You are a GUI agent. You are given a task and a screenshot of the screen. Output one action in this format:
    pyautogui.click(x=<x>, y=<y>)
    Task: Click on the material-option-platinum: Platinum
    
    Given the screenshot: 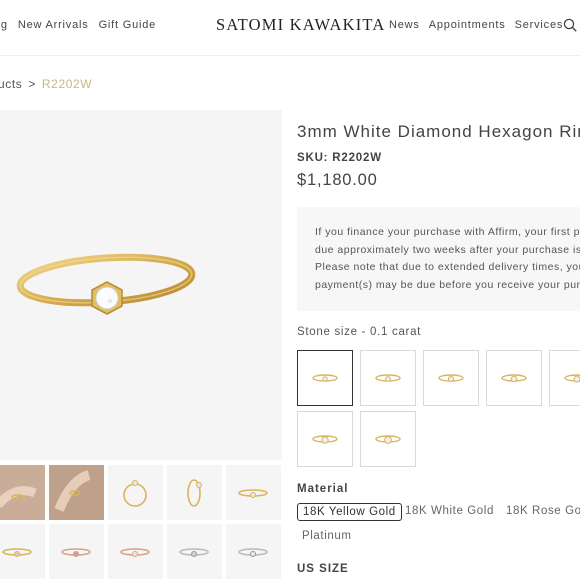 What is the action you would take?
    pyautogui.click(x=327, y=536)
    